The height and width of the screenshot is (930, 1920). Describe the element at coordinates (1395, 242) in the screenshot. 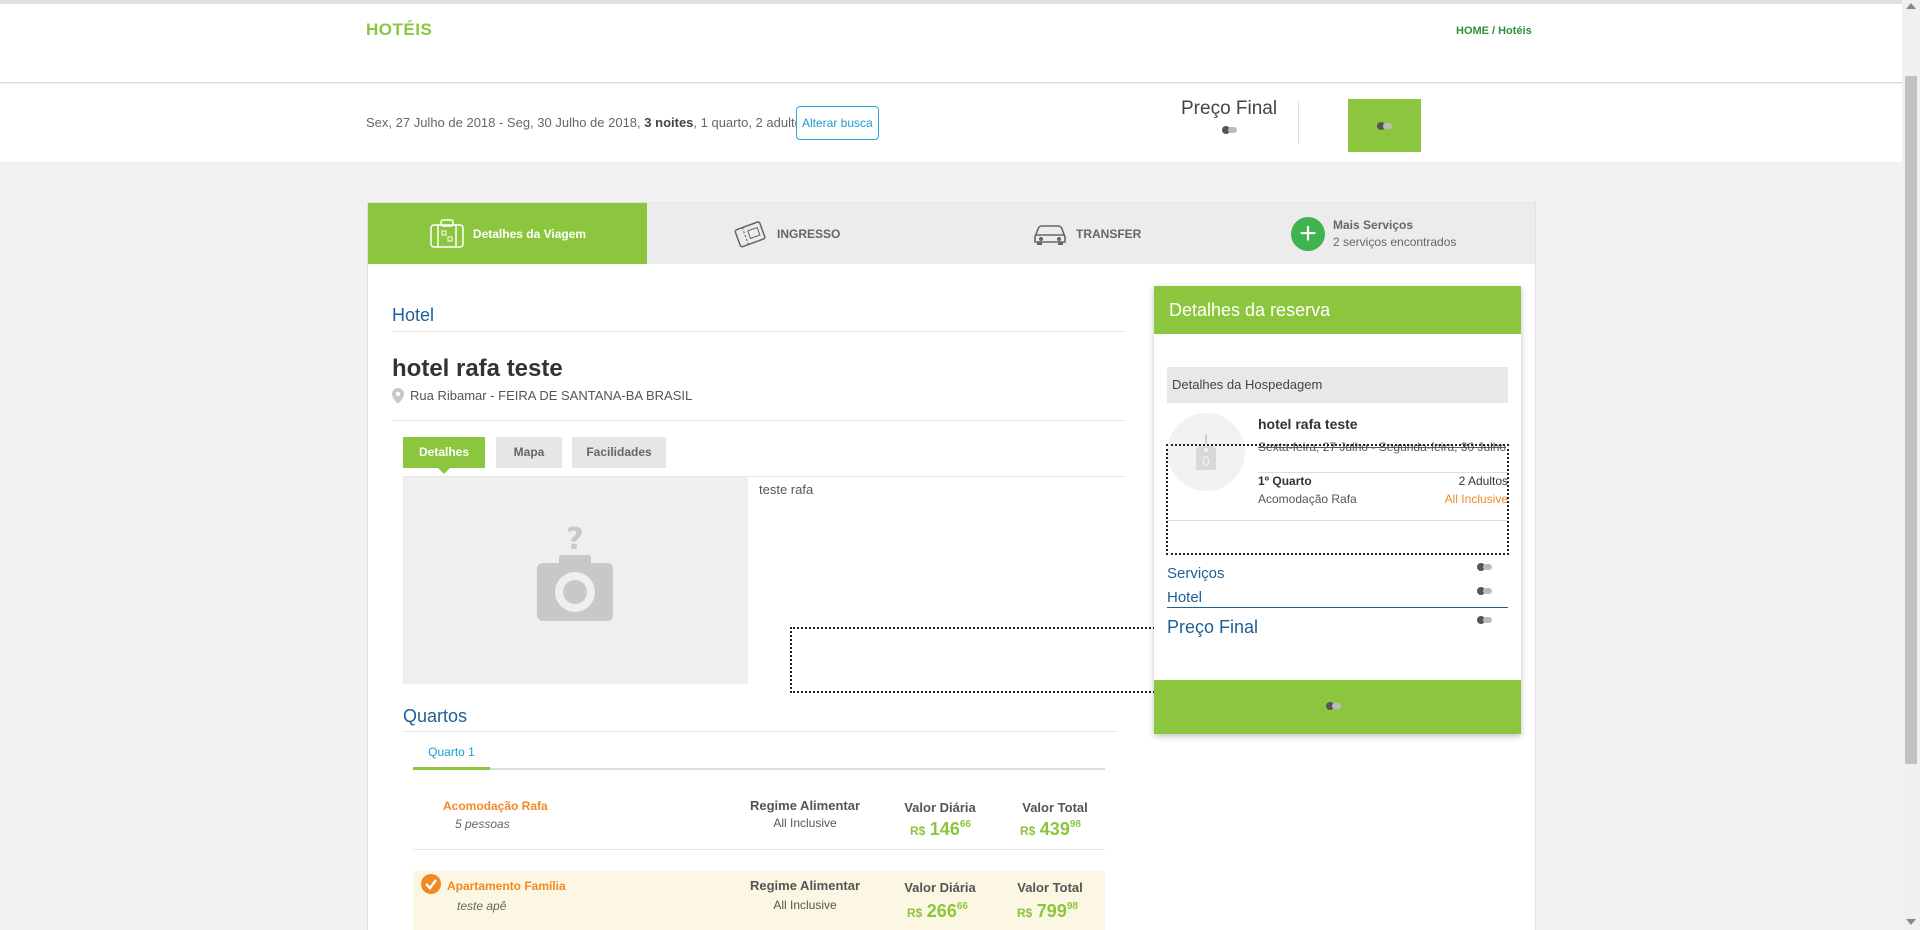

I see `tab-sub-label: 2 serviços encontrados` at that location.